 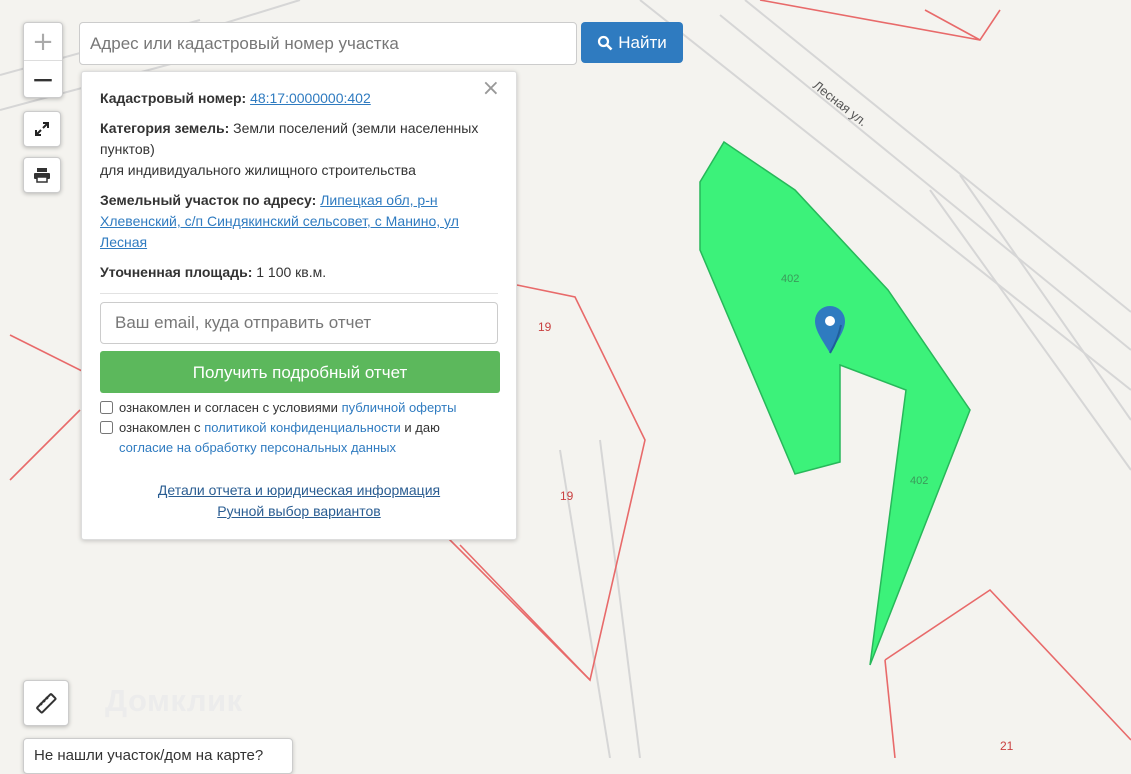 What do you see at coordinates (310, 98) in the screenshot?
I see `cadastral-number-link: 48:17:0000000:402` at bounding box center [310, 98].